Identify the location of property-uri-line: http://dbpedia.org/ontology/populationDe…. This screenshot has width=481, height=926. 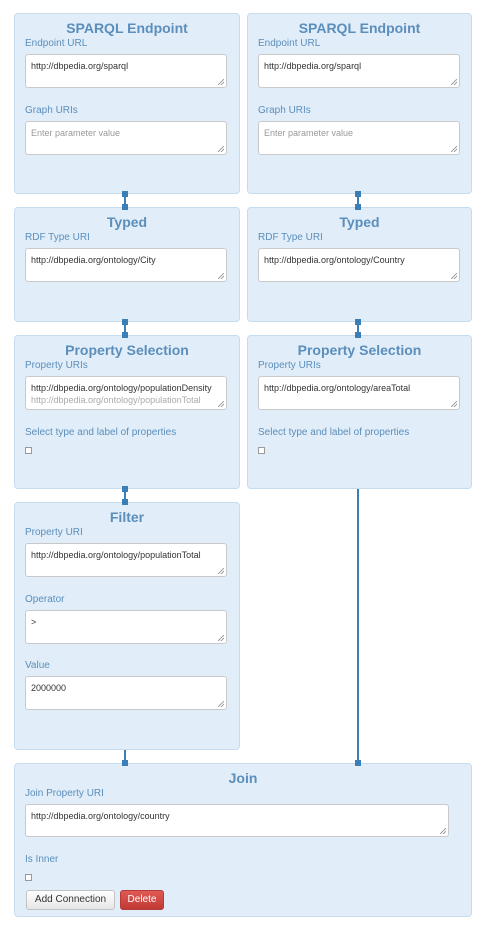
(121, 388).